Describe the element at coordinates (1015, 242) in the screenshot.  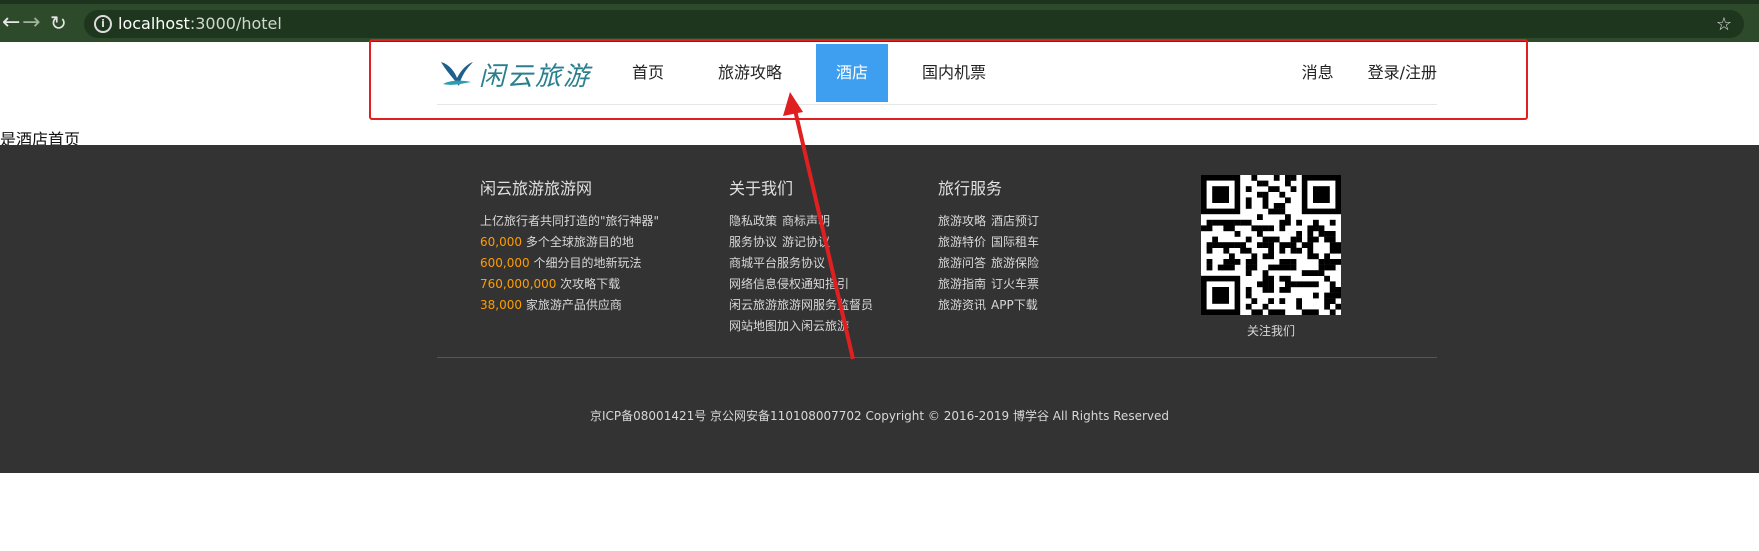
I see `footer-link: 国际租车` at that location.